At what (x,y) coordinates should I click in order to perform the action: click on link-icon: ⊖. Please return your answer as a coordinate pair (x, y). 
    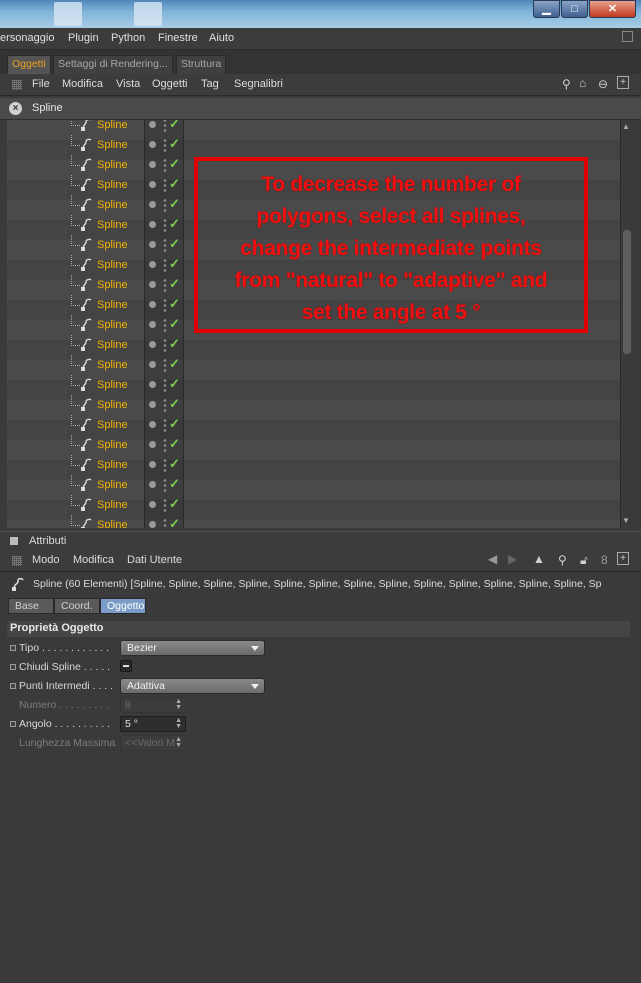
    Looking at the image, I should click on (603, 84).